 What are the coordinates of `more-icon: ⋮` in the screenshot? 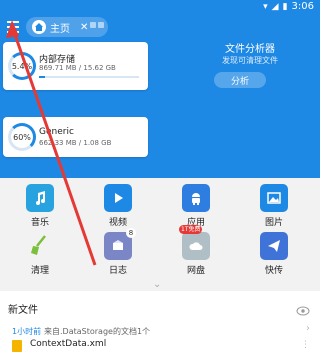 It's located at (305, 345).